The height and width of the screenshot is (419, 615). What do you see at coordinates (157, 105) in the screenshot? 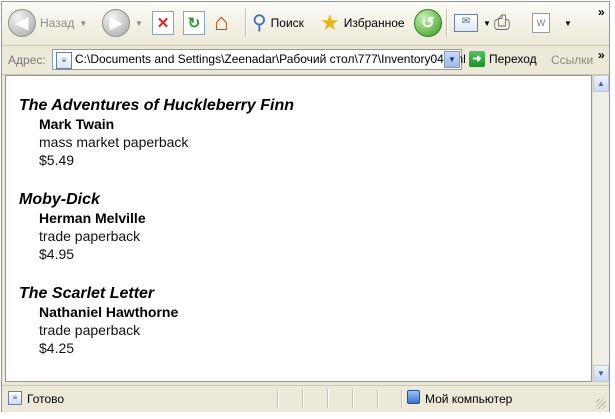
I see `book-title: The Adventures of Huckleberry Finn` at bounding box center [157, 105].